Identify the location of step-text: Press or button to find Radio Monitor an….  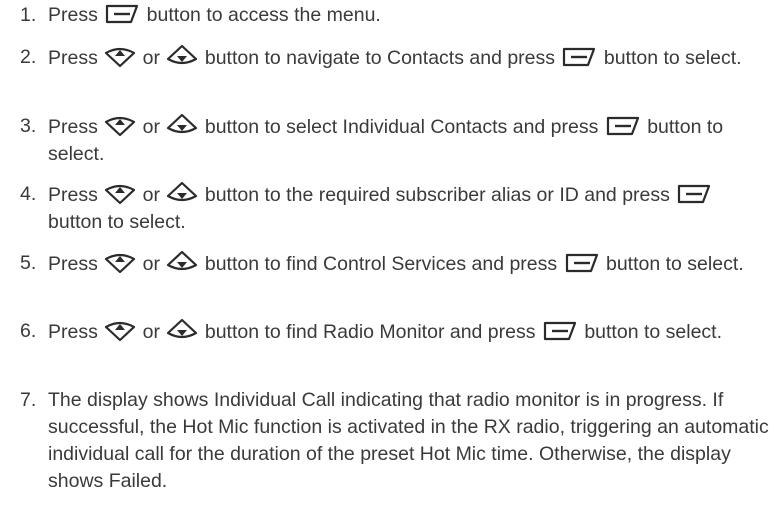
(410, 332).